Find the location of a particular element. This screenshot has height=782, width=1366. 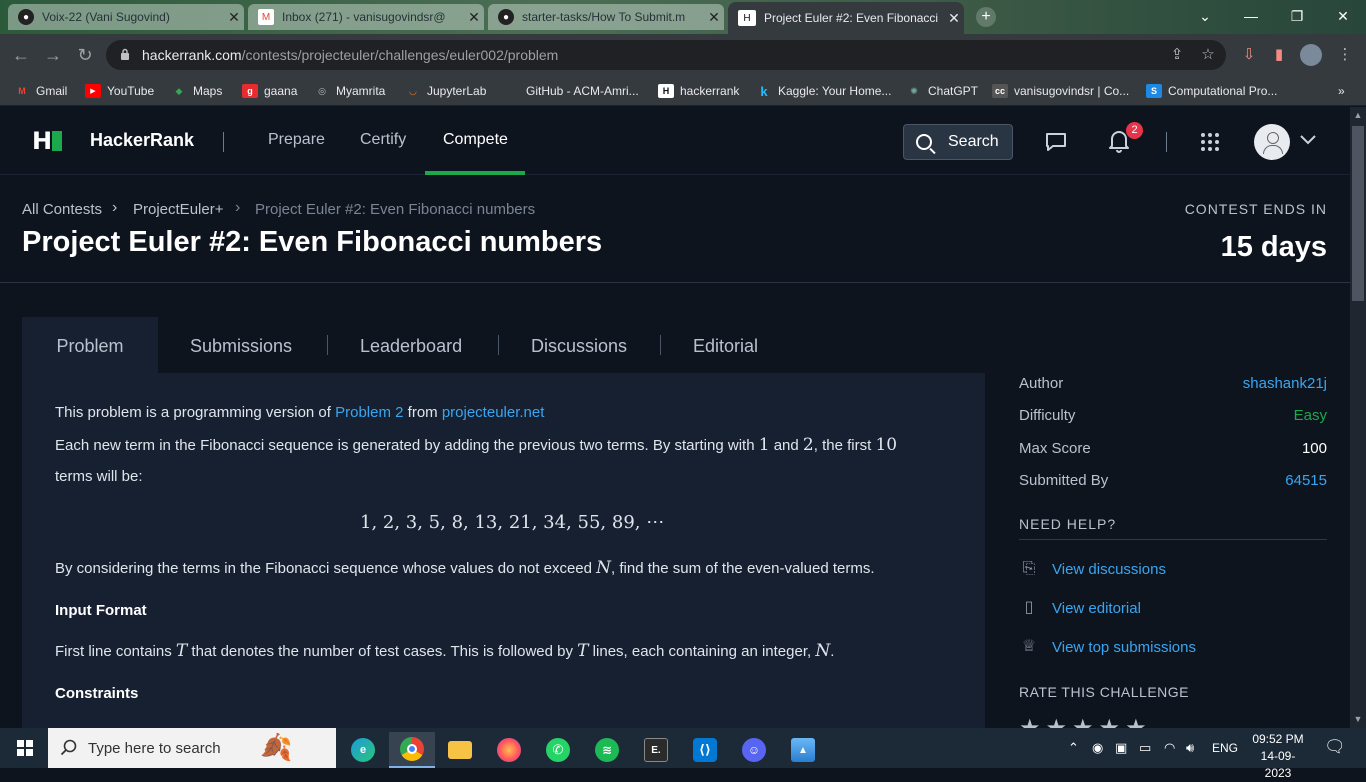

terminal-app: E. is located at coordinates (656, 750).